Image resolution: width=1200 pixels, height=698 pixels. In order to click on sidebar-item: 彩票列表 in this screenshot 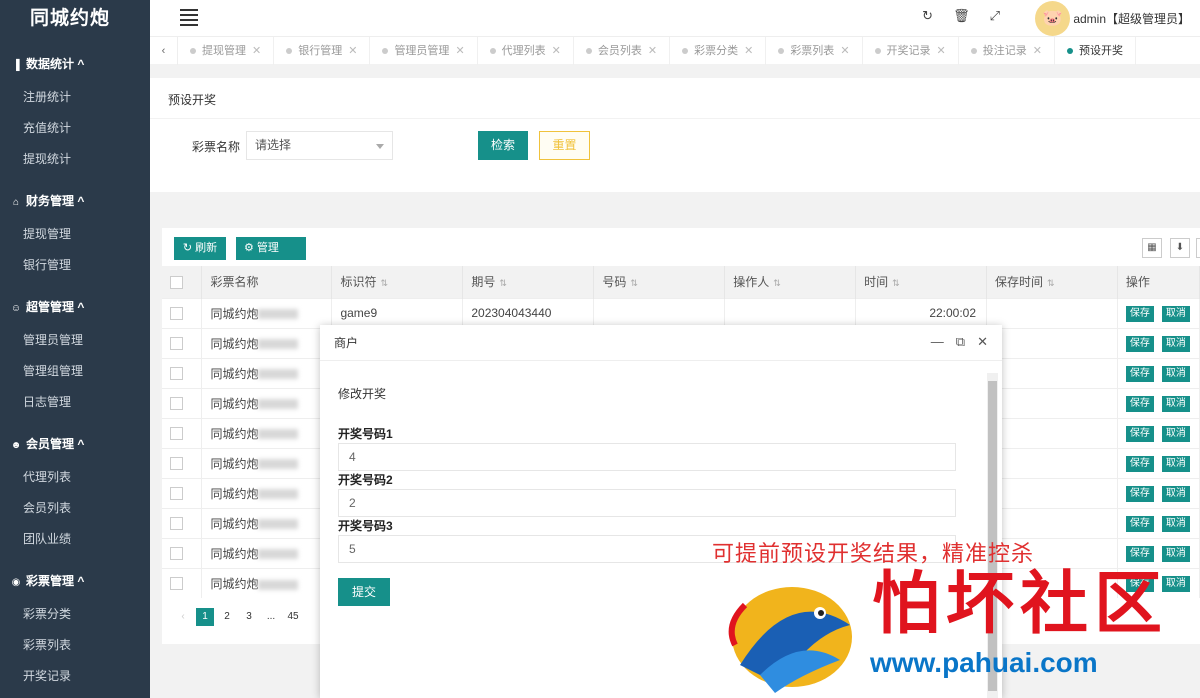, I will do `click(75, 645)`.